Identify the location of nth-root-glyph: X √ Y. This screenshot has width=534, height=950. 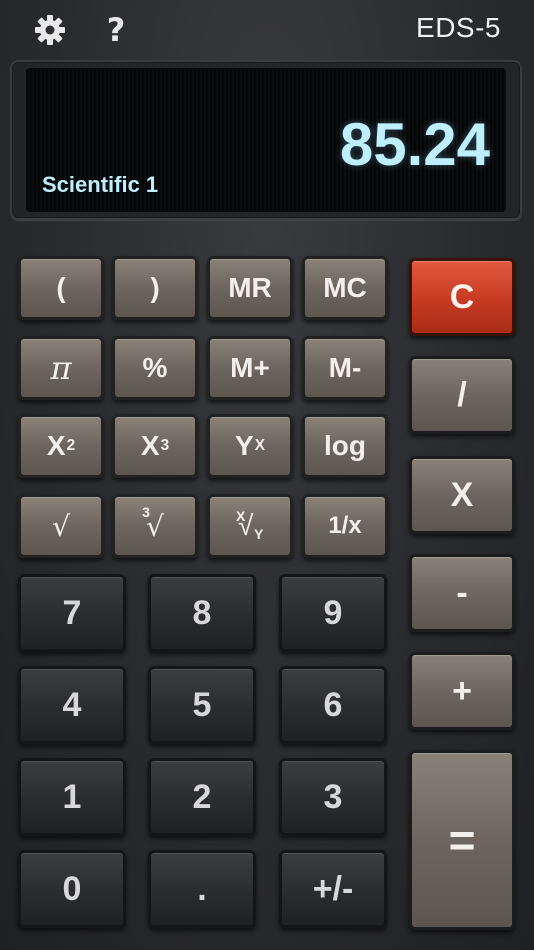
(250, 526).